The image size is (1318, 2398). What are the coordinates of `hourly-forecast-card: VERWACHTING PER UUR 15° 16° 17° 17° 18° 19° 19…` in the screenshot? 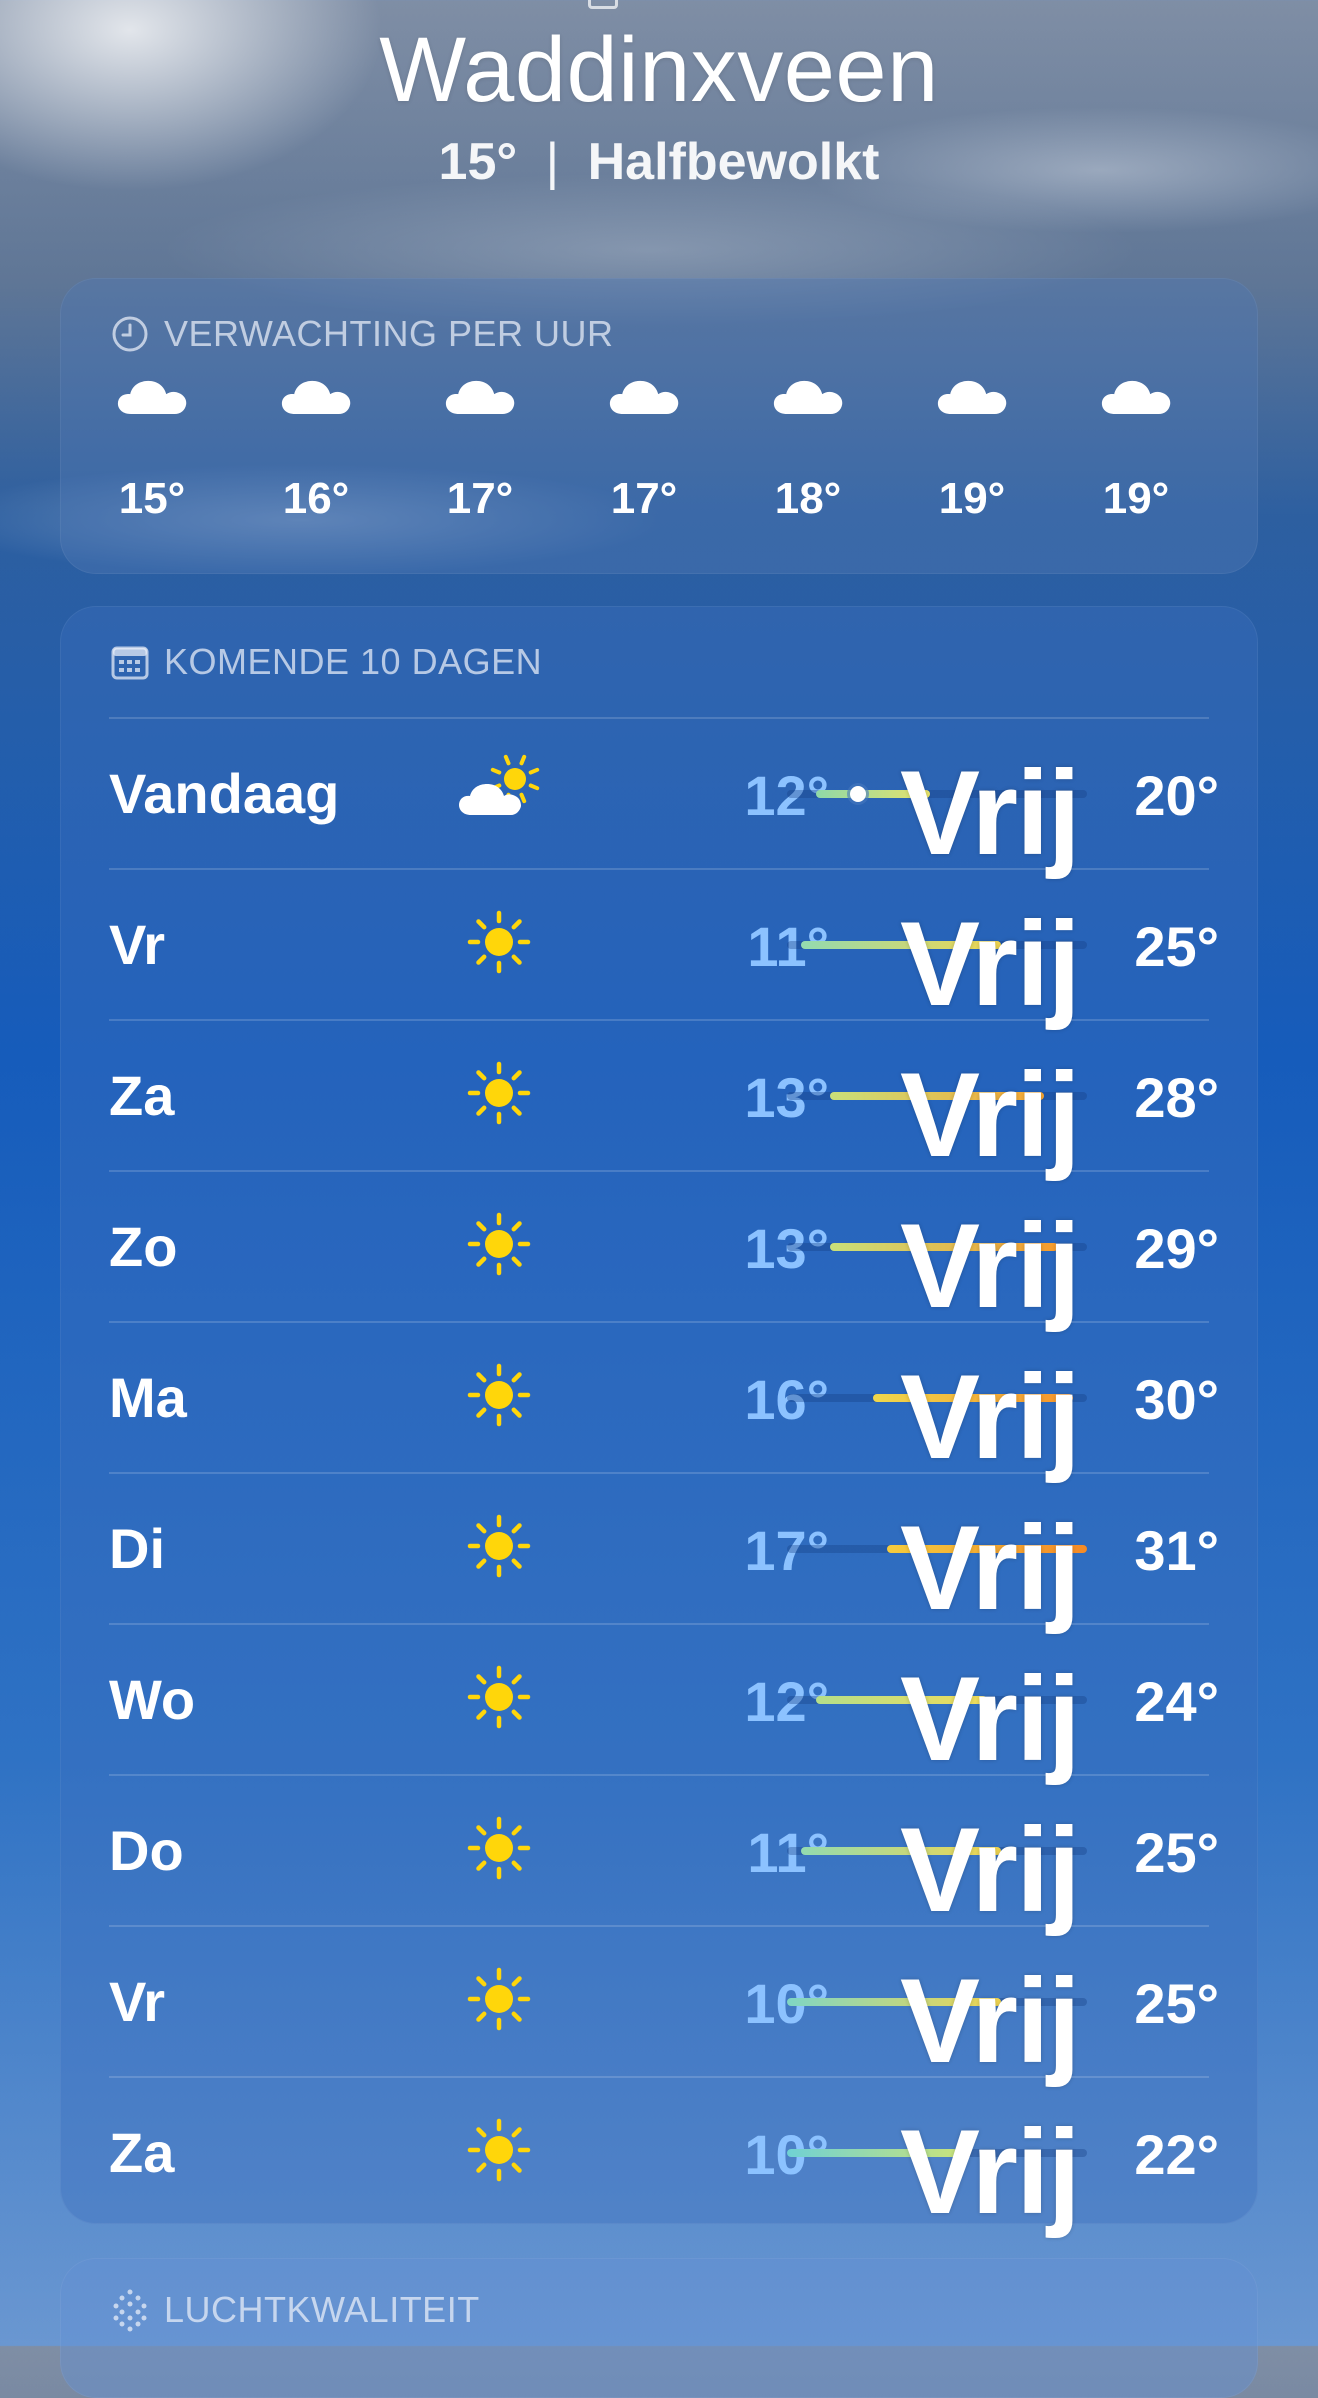 It's located at (659, 426).